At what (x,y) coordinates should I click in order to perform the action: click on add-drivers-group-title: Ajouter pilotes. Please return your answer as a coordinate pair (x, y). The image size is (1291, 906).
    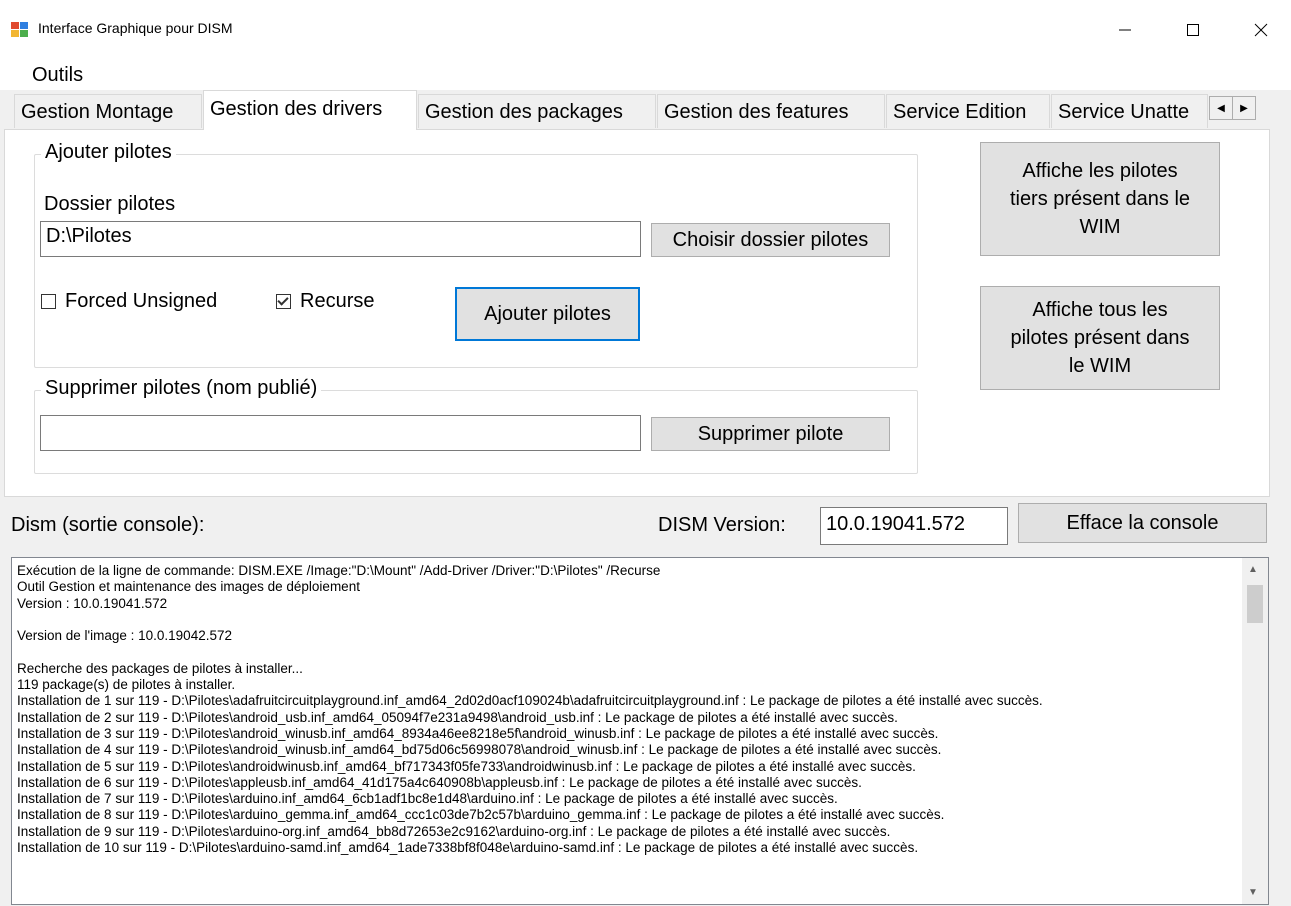
    Looking at the image, I should click on (108, 152).